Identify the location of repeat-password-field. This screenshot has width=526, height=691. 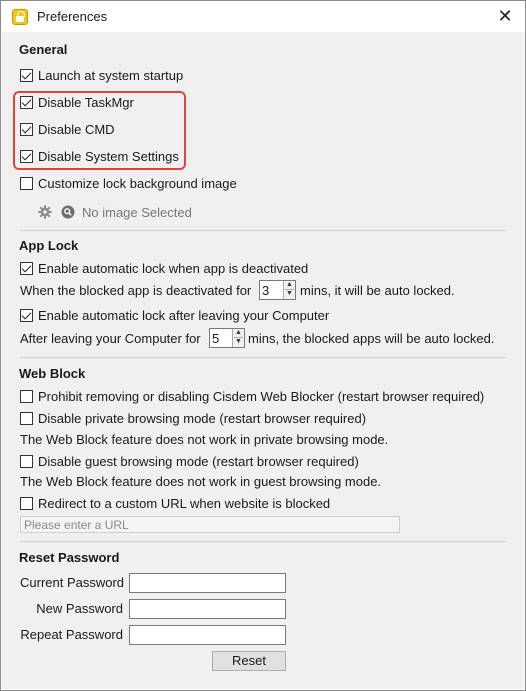
(207, 635).